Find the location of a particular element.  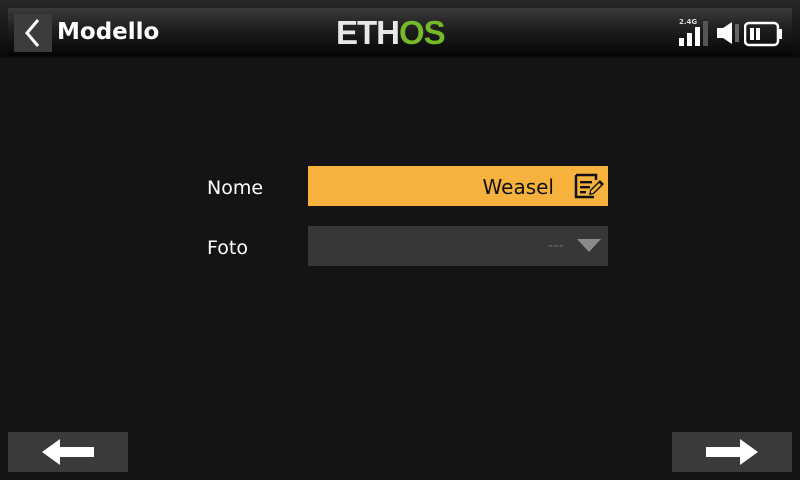

chevron-left-icon is located at coordinates (32, 33).